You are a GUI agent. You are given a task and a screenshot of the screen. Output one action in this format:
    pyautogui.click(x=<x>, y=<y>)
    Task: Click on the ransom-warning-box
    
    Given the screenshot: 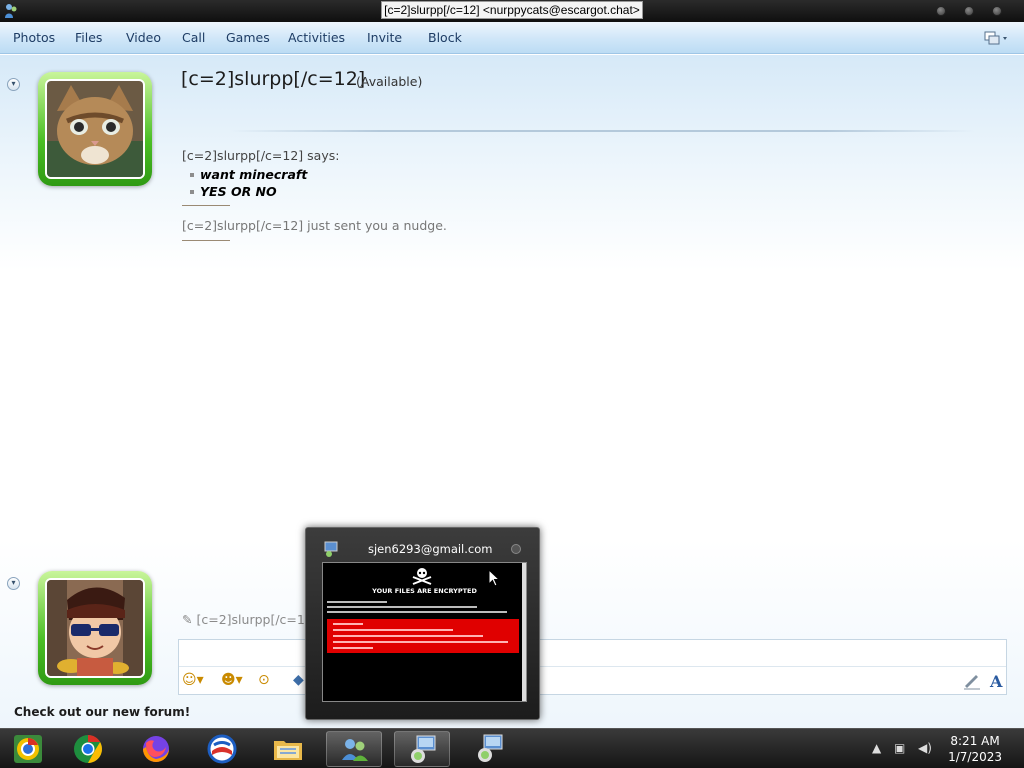 What is the action you would take?
    pyautogui.click(x=423, y=636)
    